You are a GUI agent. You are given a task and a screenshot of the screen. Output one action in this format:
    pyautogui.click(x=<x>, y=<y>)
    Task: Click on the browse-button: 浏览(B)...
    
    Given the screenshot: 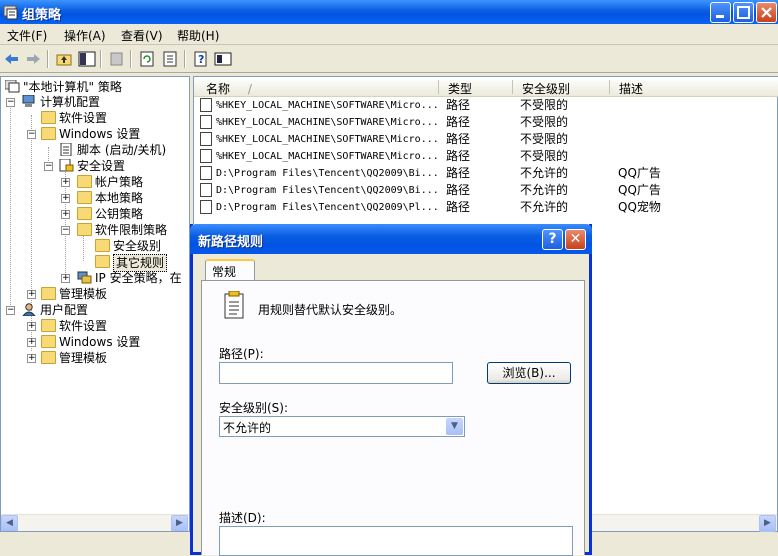 What is the action you would take?
    pyautogui.click(x=529, y=373)
    